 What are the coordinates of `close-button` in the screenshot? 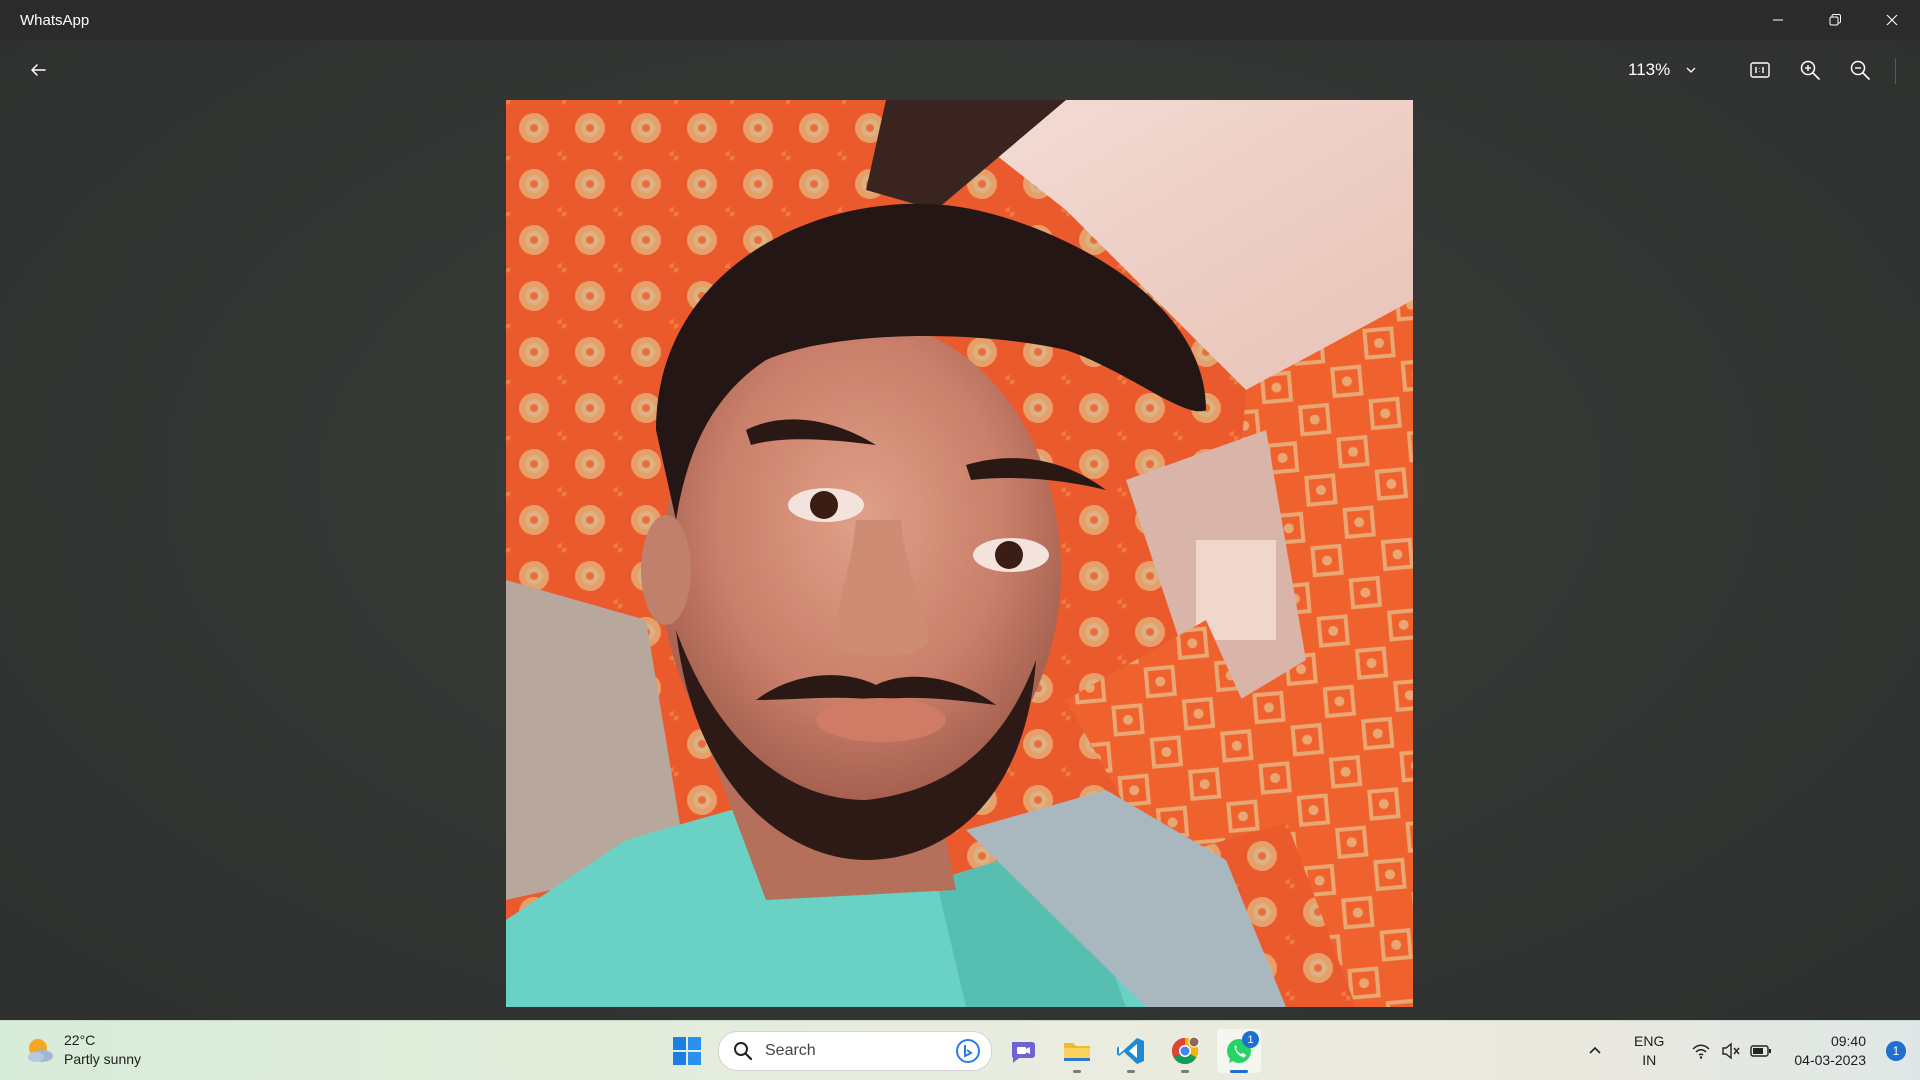 It's located at (1891, 20).